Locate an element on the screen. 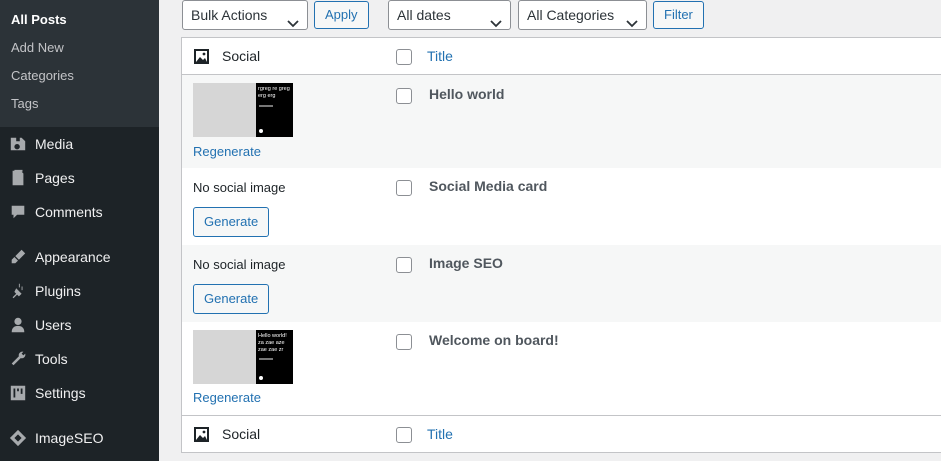  sidebar-item-comments: Comments is located at coordinates (79, 212).